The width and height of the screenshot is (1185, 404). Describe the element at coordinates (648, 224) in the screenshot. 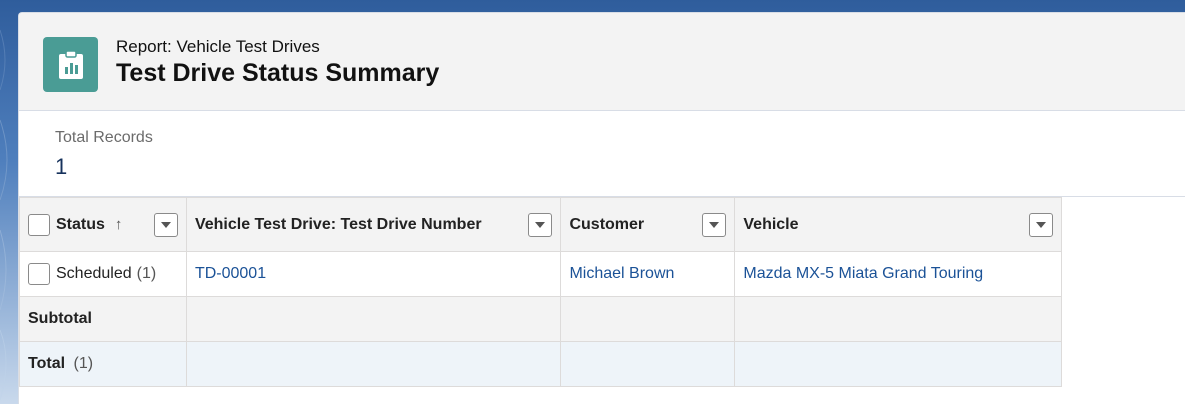

I see `column-header-customer: Customer` at that location.